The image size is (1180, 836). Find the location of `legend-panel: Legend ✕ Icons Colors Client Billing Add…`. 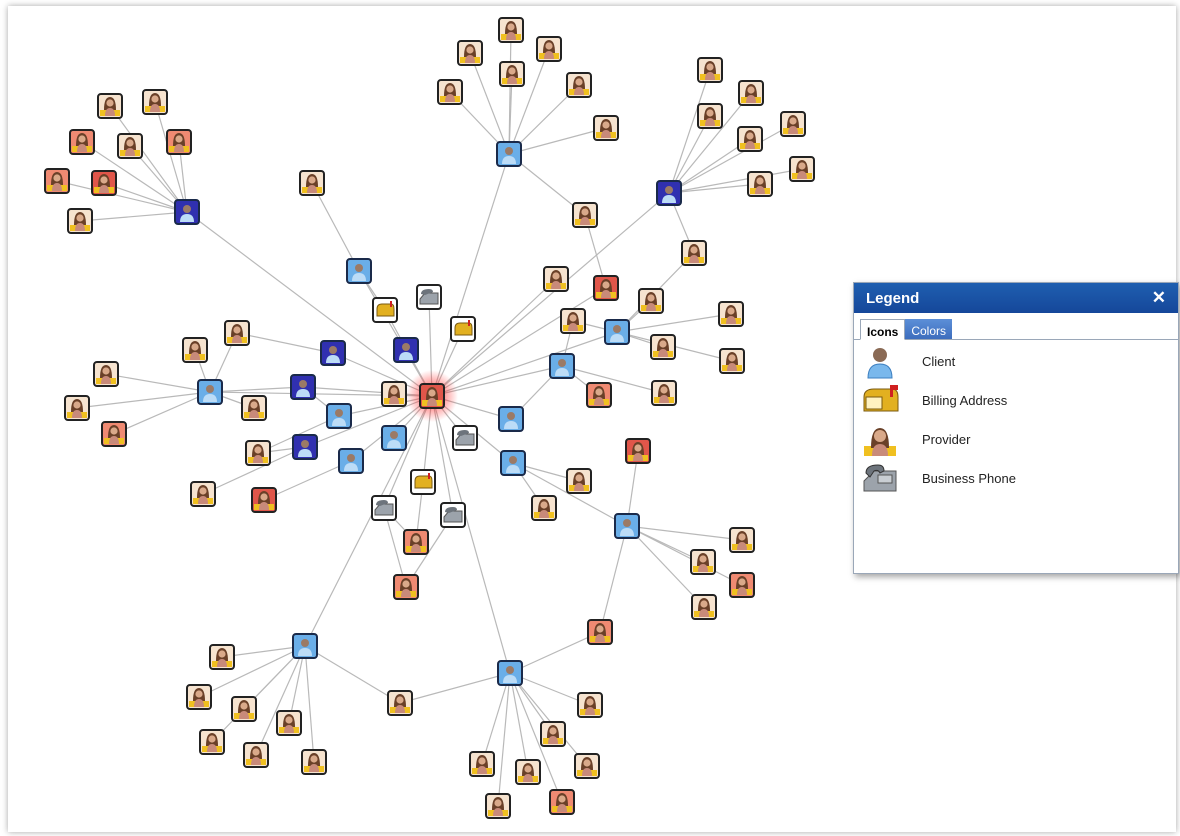

legend-panel: Legend ✕ Icons Colors Client Billing Add… is located at coordinates (1016, 428).